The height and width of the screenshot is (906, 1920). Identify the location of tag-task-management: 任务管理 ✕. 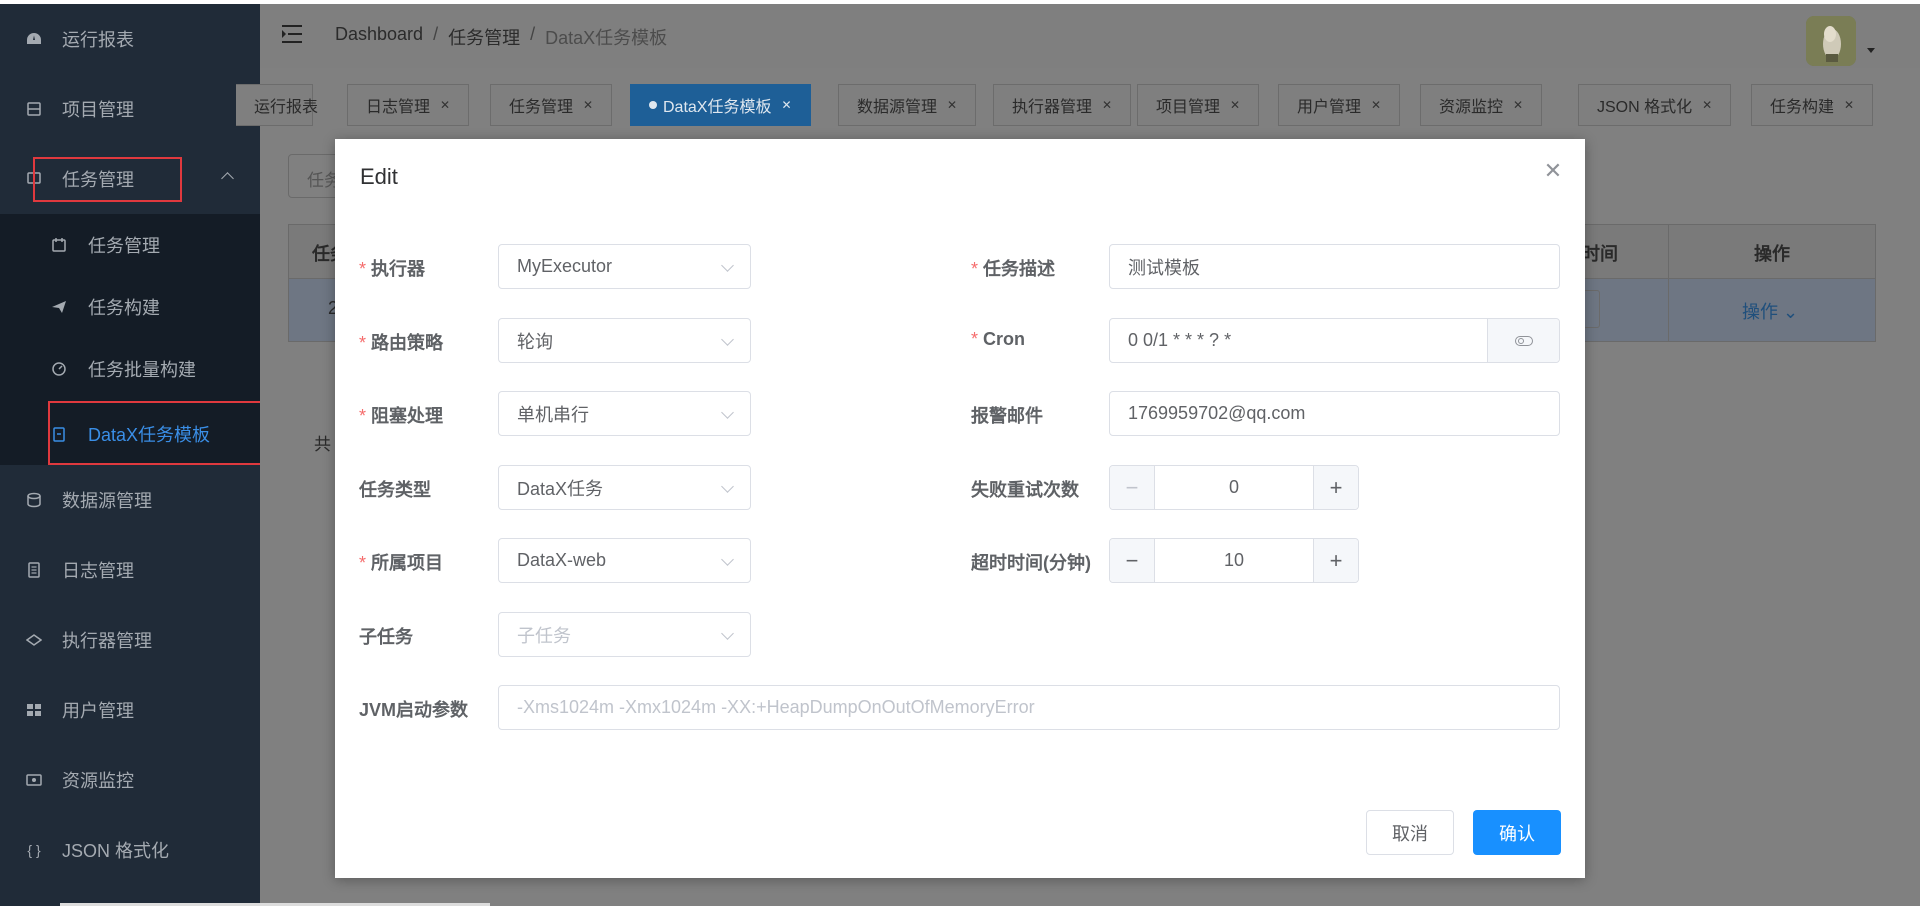
(551, 105).